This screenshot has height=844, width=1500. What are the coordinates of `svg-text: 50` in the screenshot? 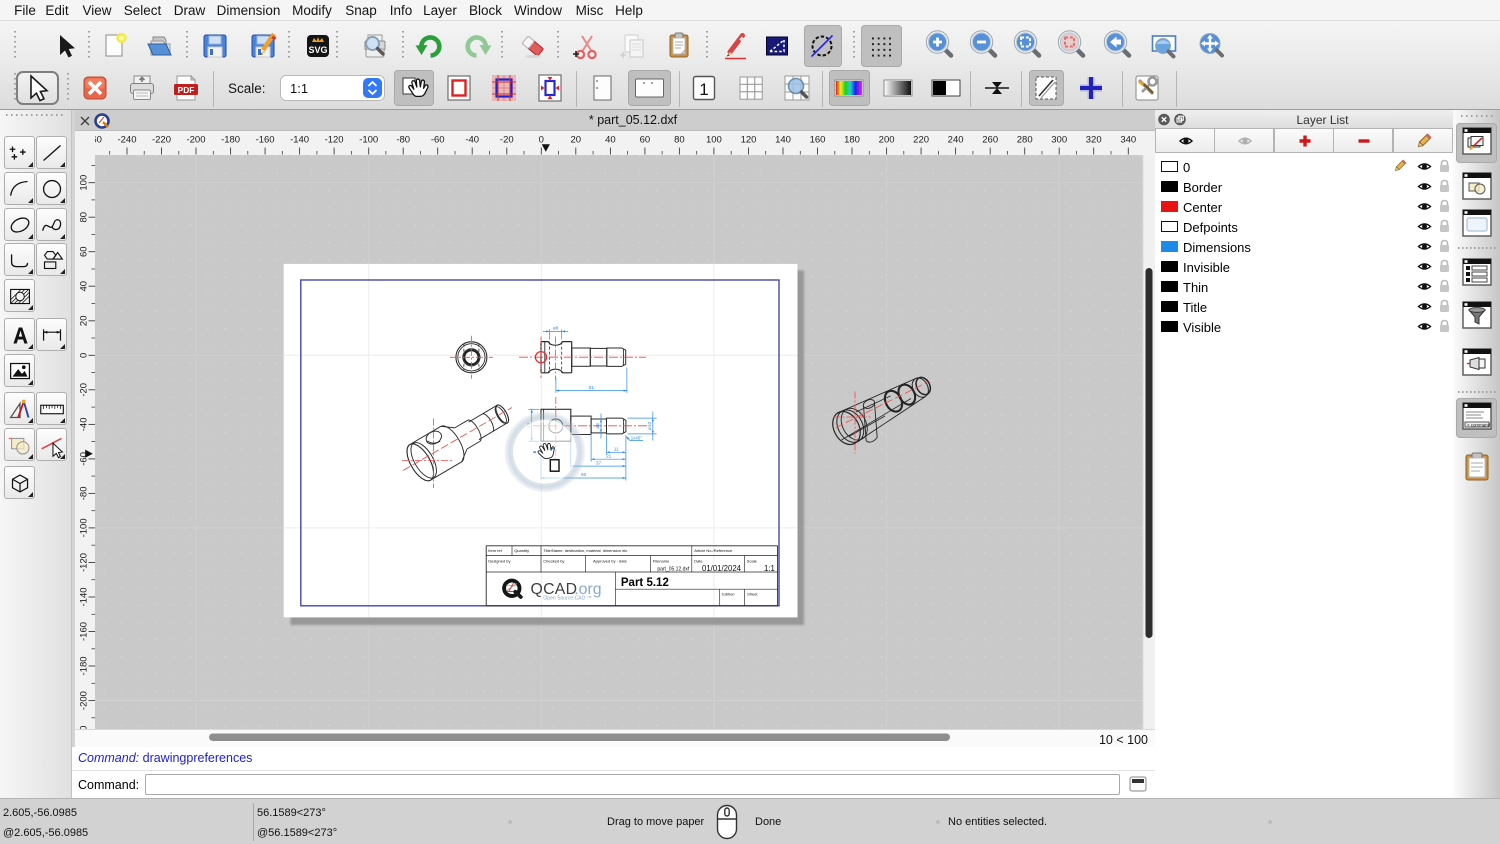 It's located at (584, 474).